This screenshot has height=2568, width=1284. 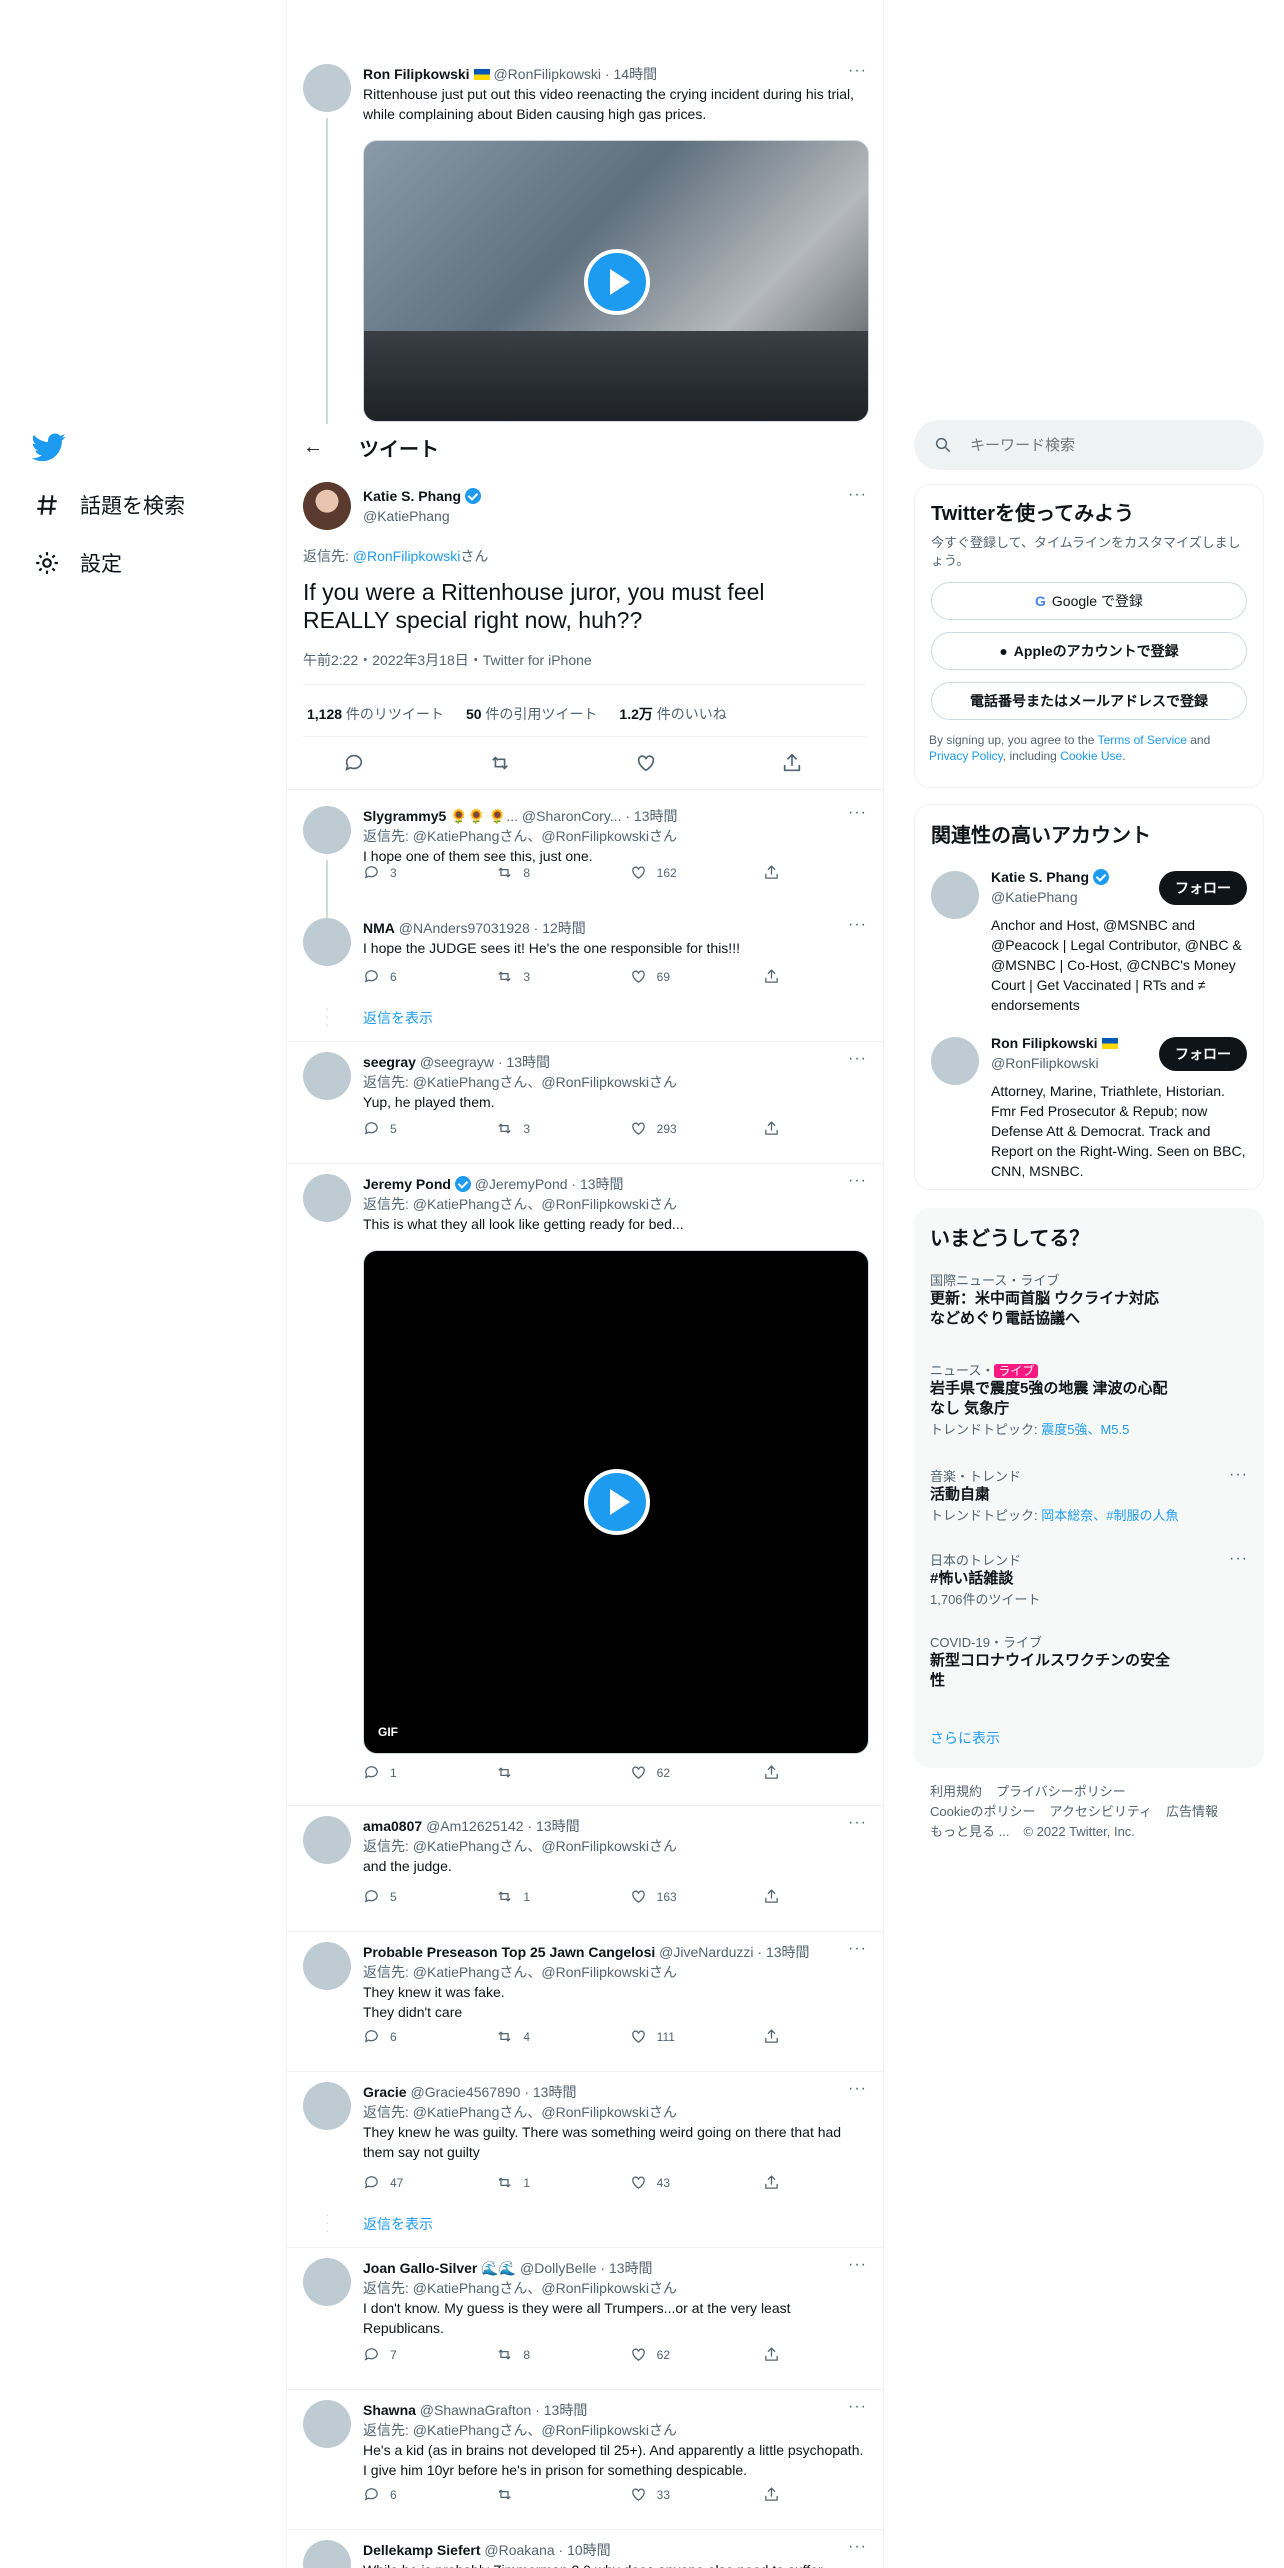 I want to click on author-handle: @KatiePhang, so click(x=422, y=516).